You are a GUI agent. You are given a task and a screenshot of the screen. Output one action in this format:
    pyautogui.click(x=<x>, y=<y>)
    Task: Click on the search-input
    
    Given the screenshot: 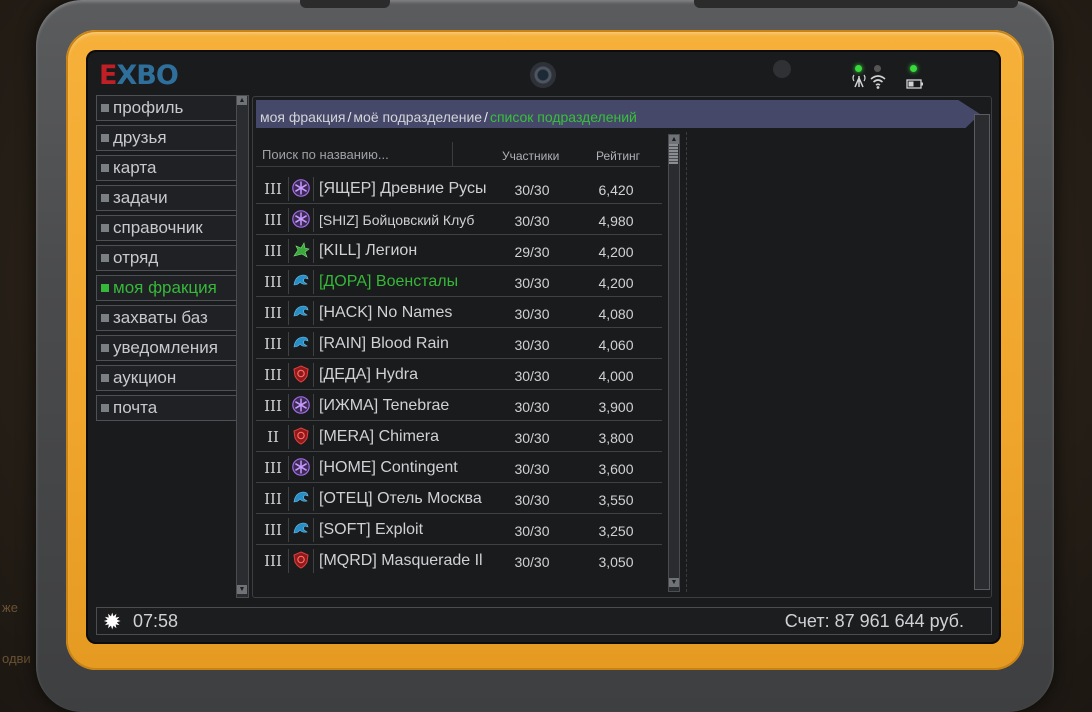 What is the action you would take?
    pyautogui.click(x=355, y=154)
    